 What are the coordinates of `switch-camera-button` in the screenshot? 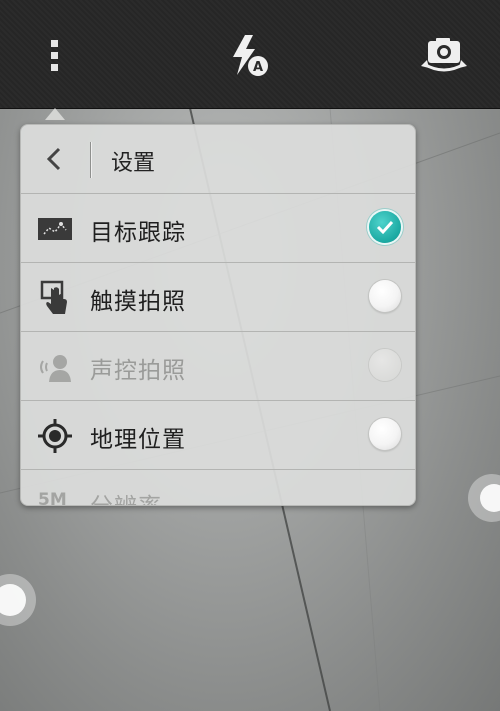 It's located at (444, 56).